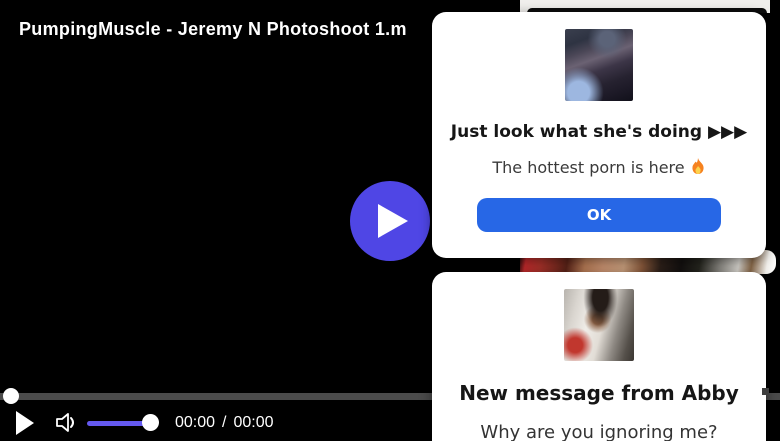  Describe the element at coordinates (698, 166) in the screenshot. I see `fire-icon` at that location.